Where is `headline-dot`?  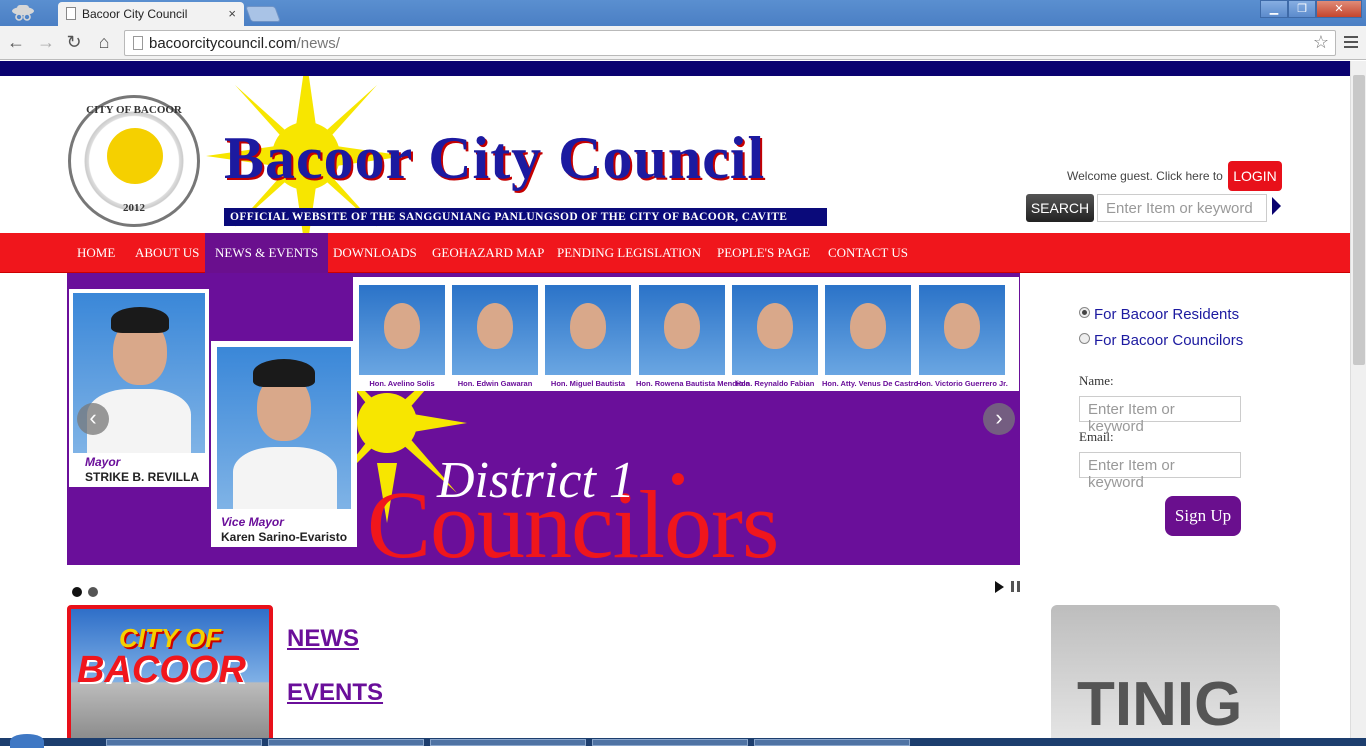
headline-dot is located at coordinates (678, 479).